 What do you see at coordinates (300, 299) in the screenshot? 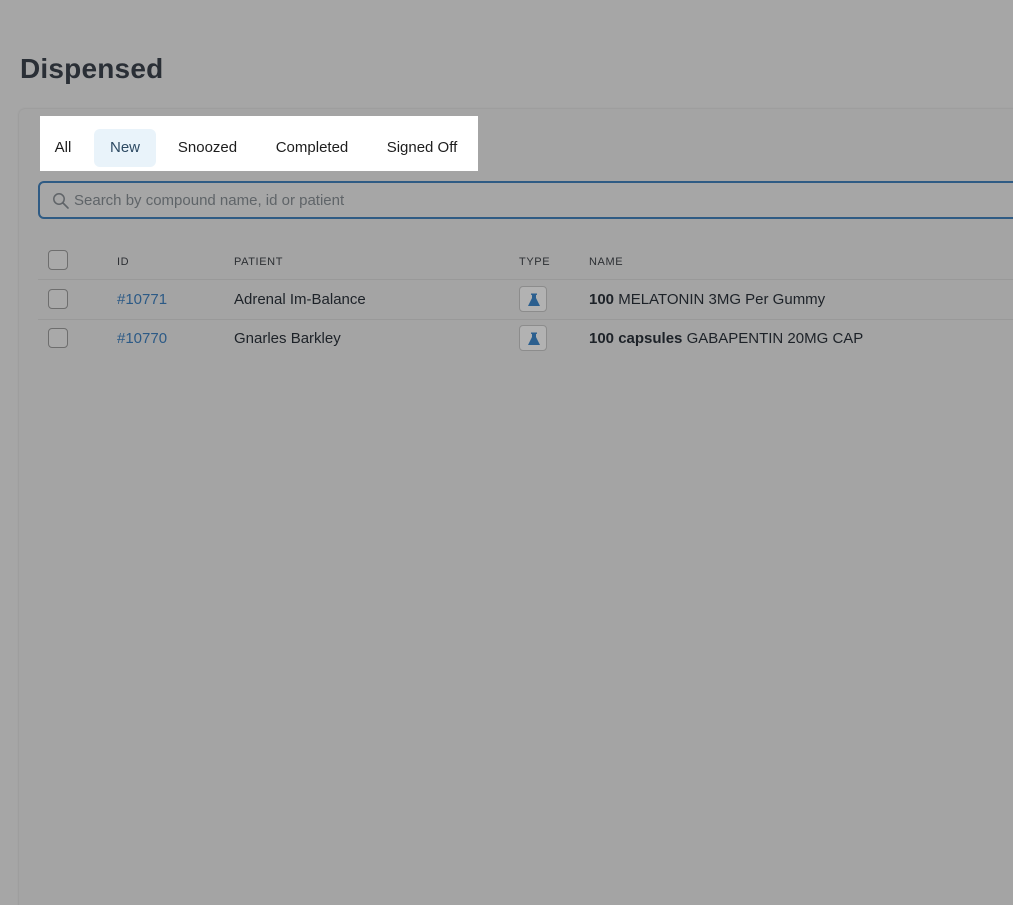
I see `row-patient: Adrenal Im-Balance` at bounding box center [300, 299].